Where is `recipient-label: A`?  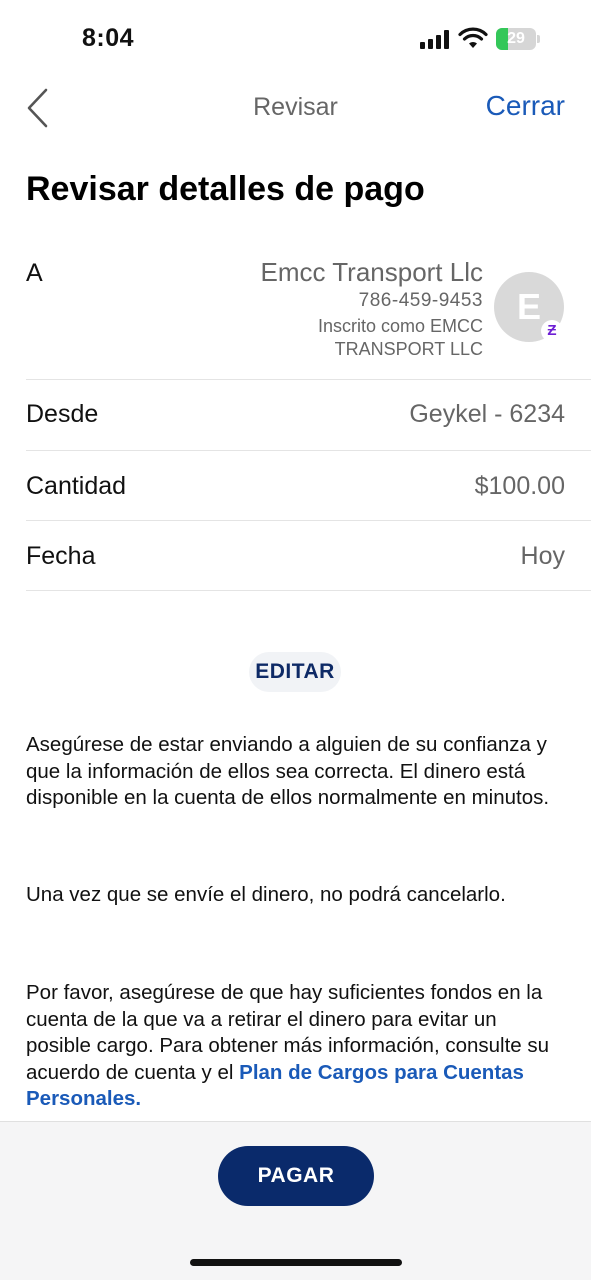 recipient-label: A is located at coordinates (34, 273).